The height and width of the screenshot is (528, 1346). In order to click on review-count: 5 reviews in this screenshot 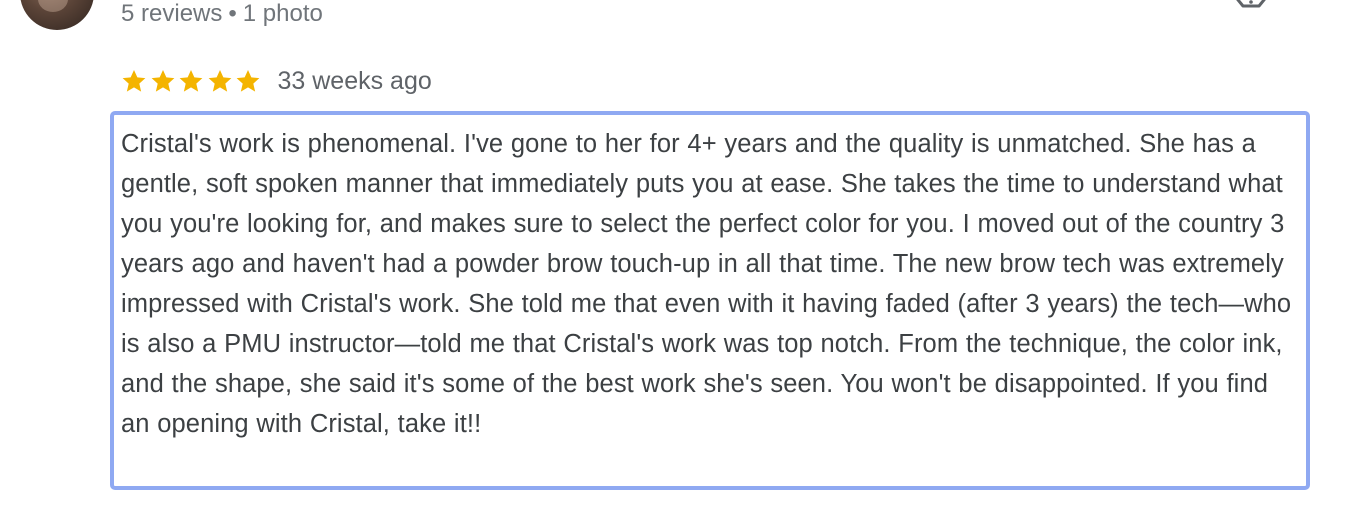, I will do `click(171, 13)`.